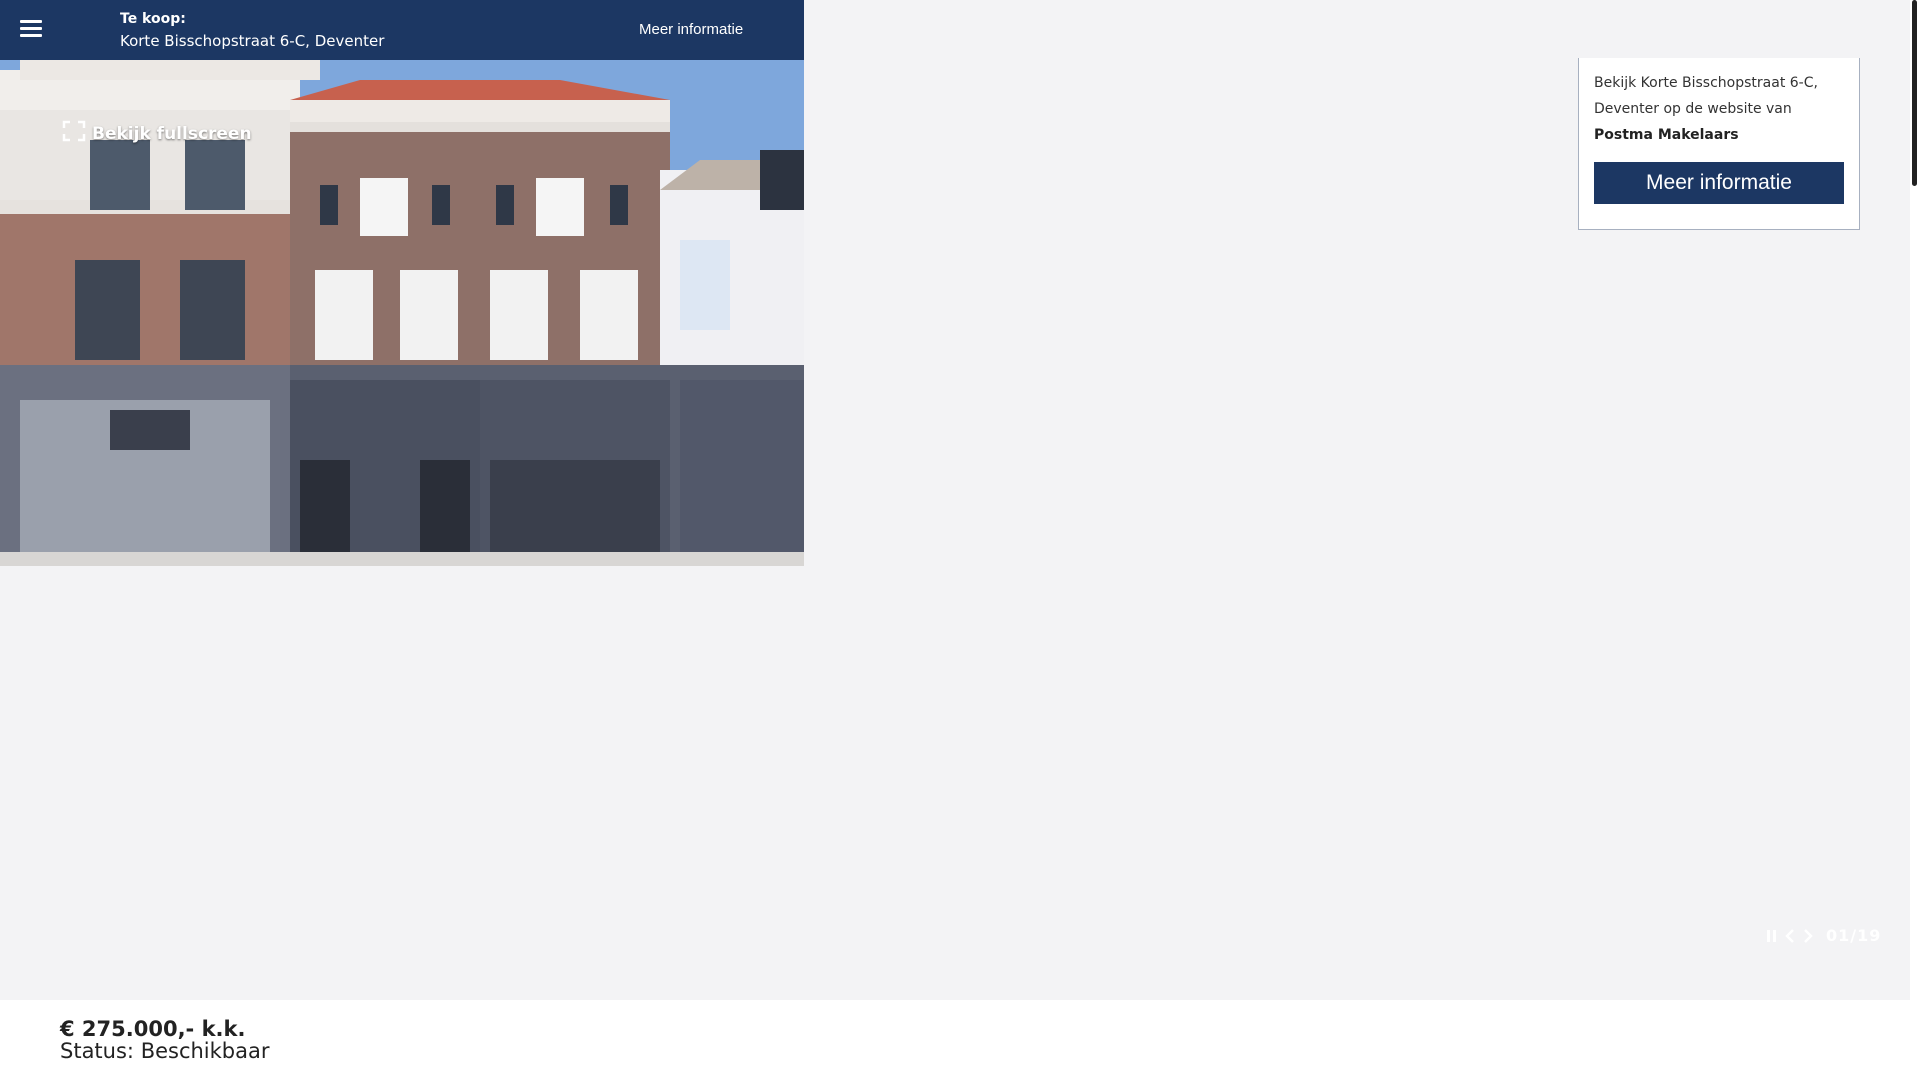 This screenshot has height=1080, width=1920. Describe the element at coordinates (205, 1051) in the screenshot. I see `status-value: Beschikbaar` at that location.